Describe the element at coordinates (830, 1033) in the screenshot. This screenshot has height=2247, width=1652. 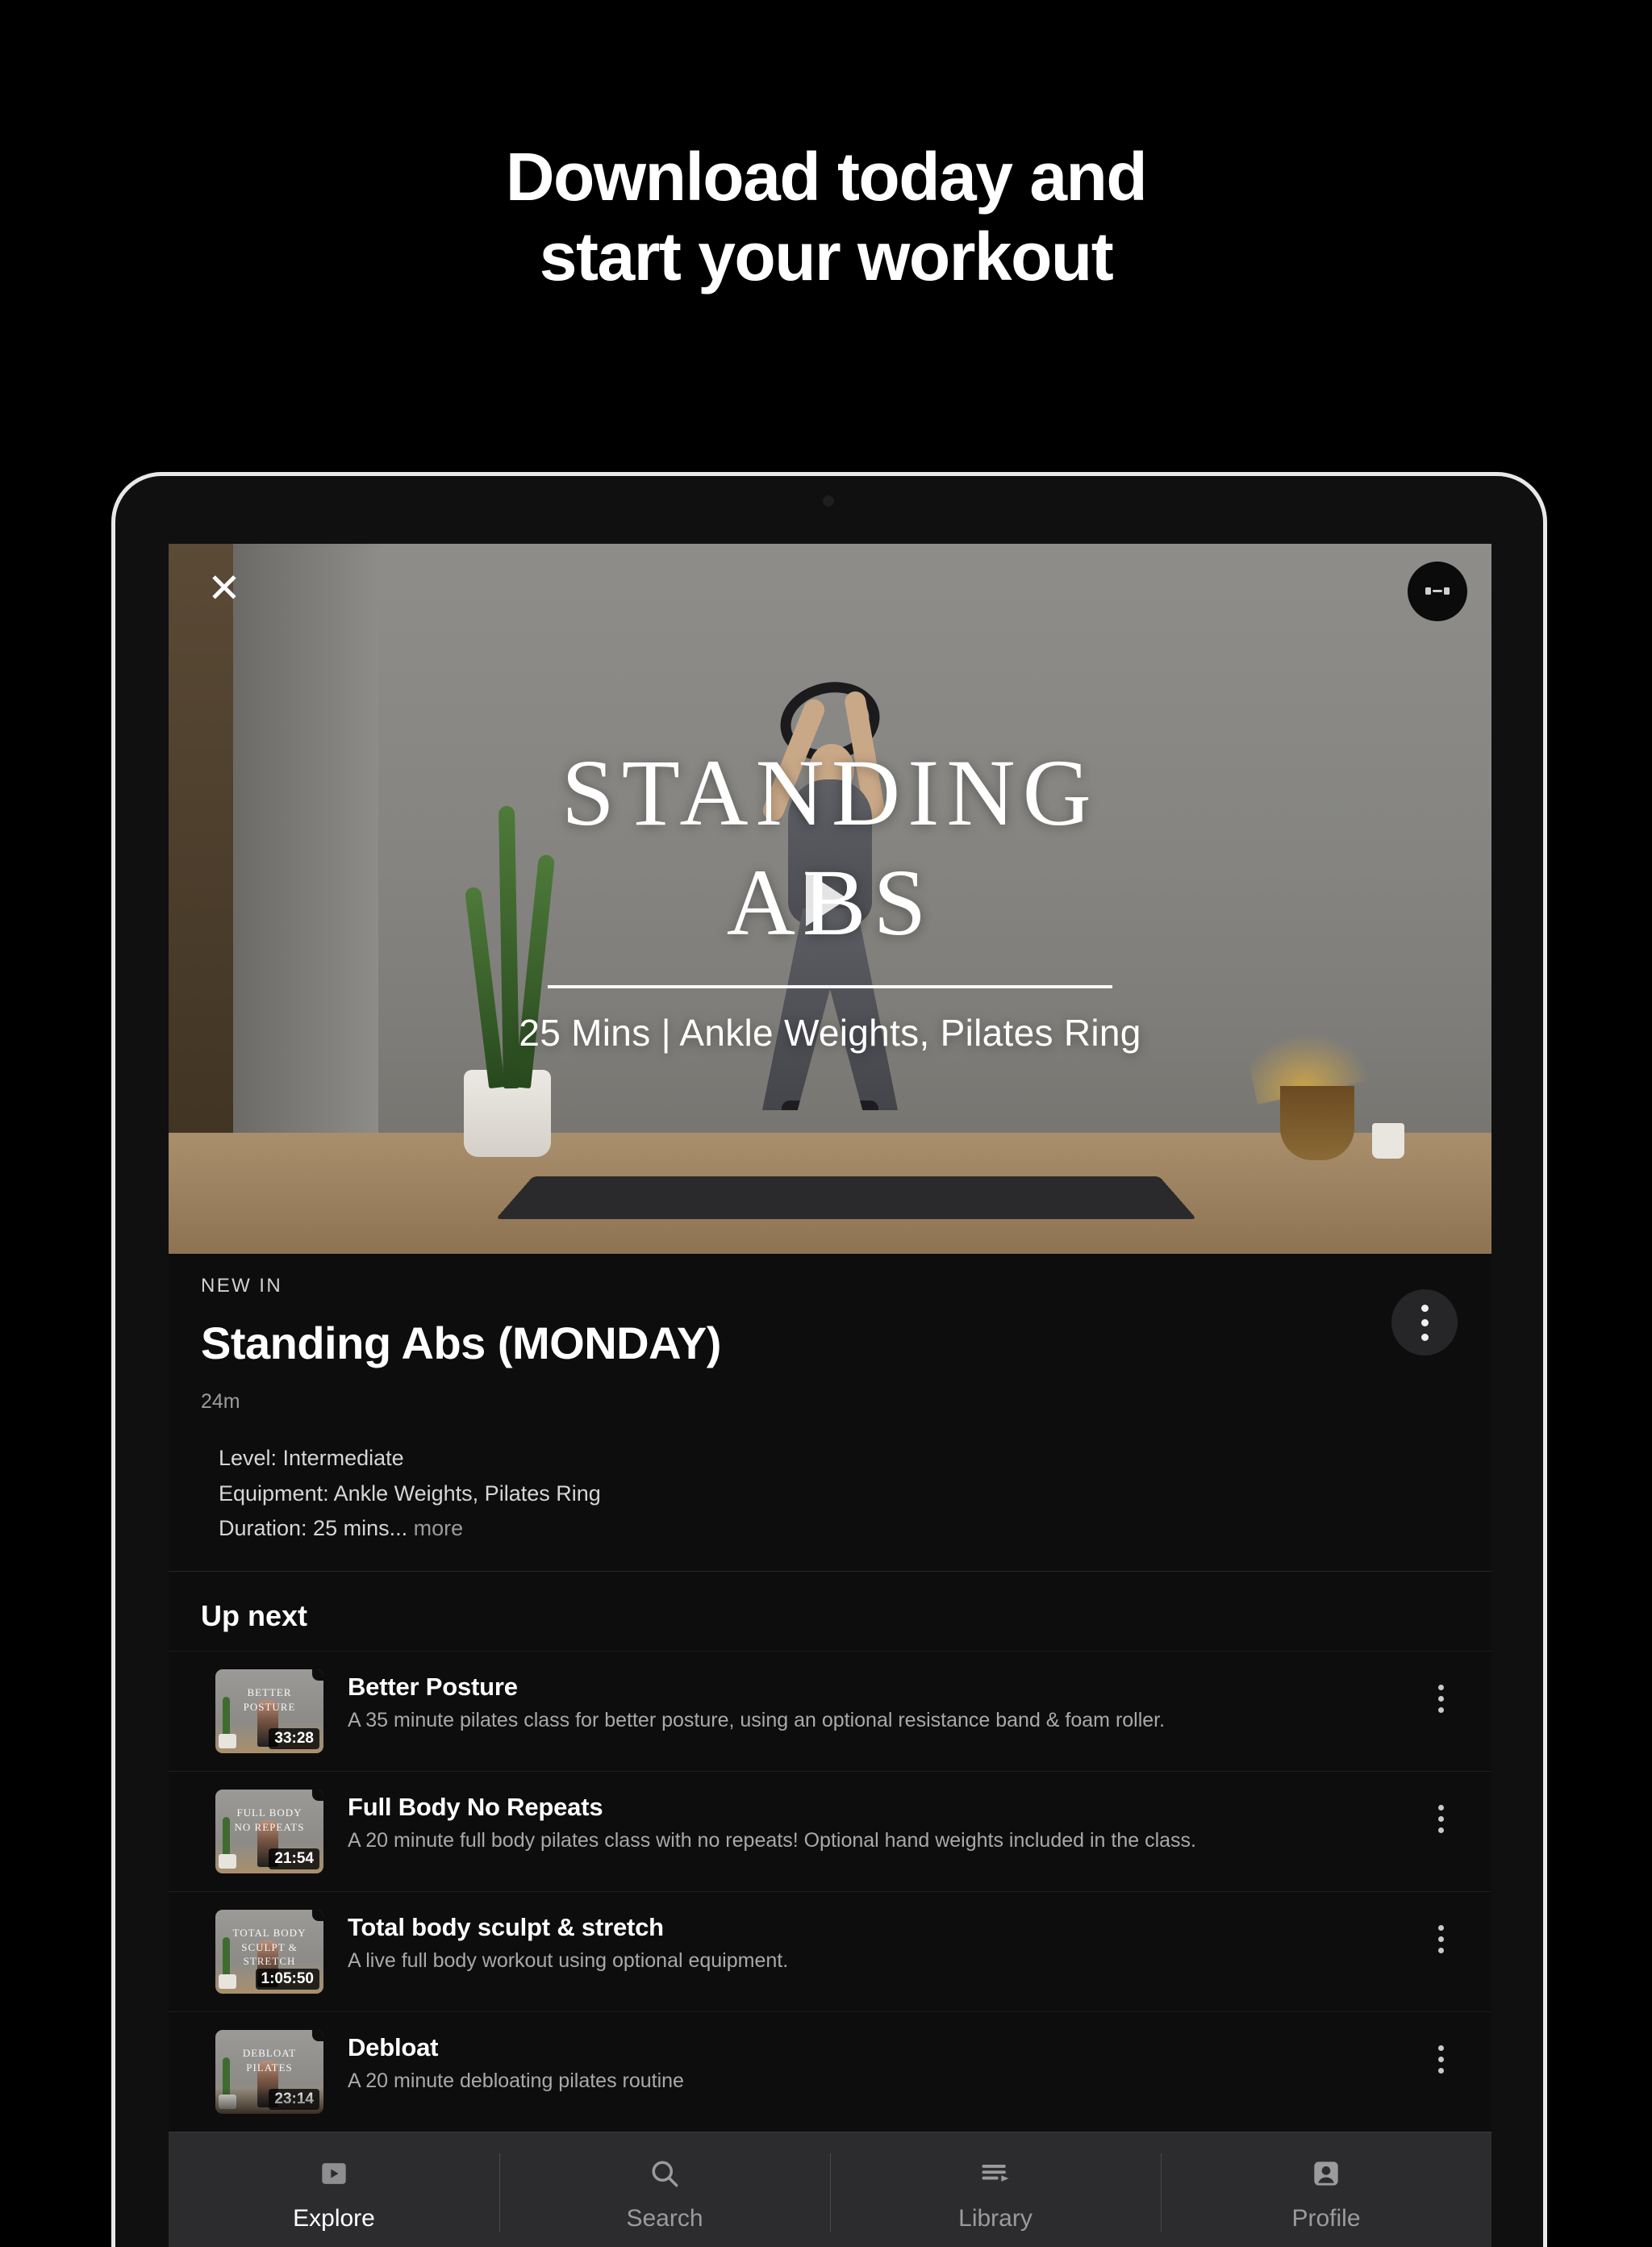
I see `video-overlay-subtitle: 25 Mins | Ankle Weights, Pilates Ring` at that location.